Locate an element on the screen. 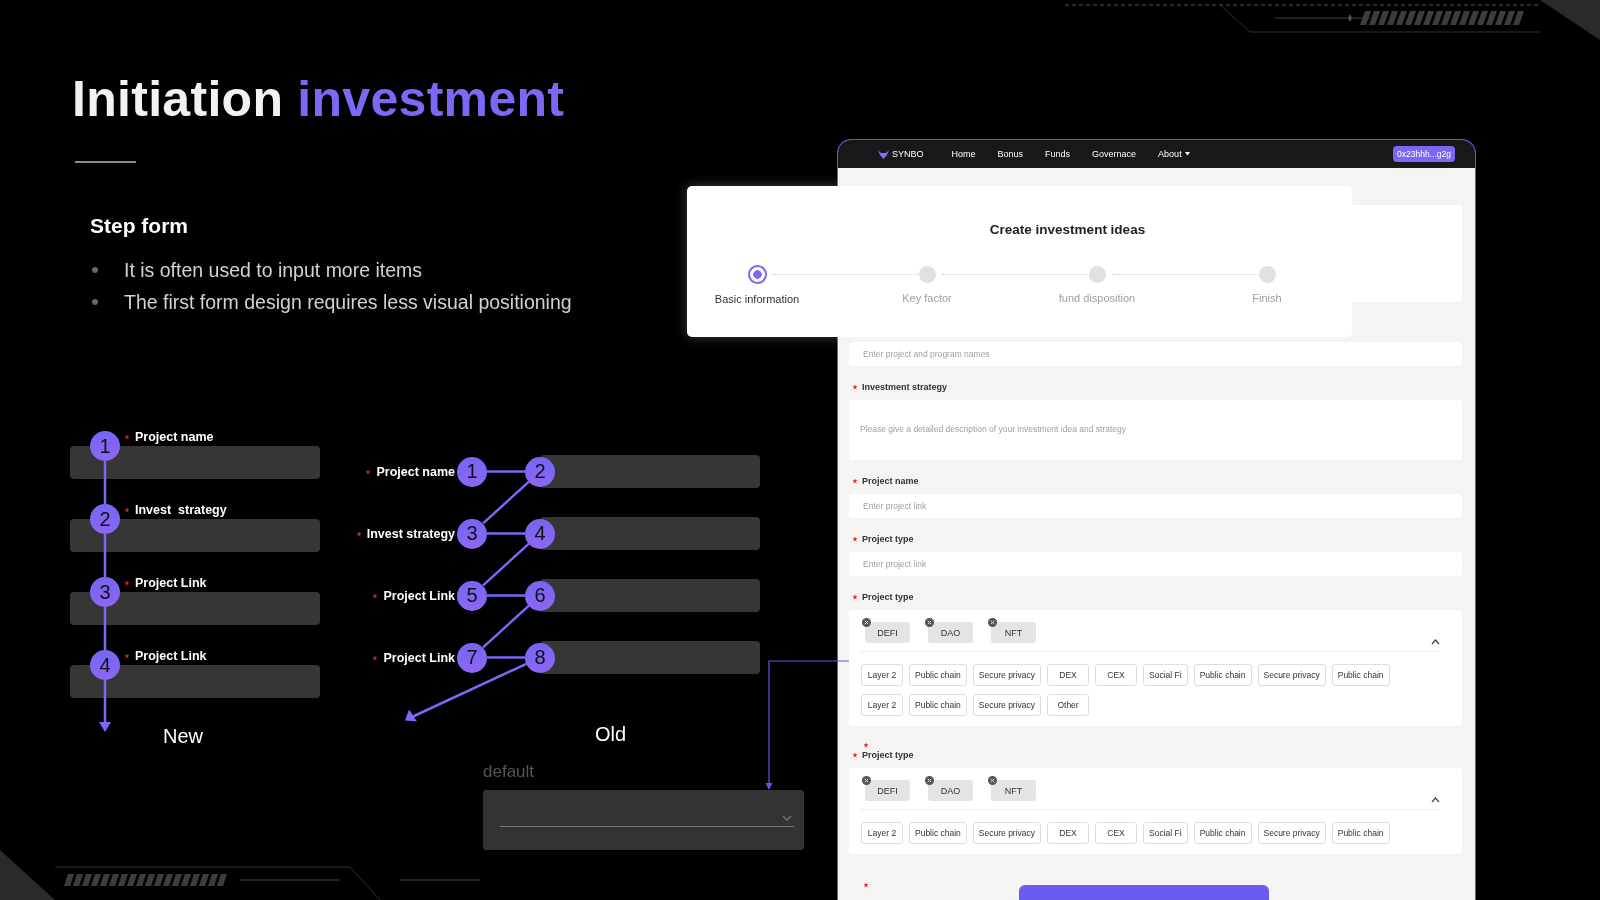 This screenshot has width=1600, height=900. step-marker: 6 is located at coordinates (540, 595).